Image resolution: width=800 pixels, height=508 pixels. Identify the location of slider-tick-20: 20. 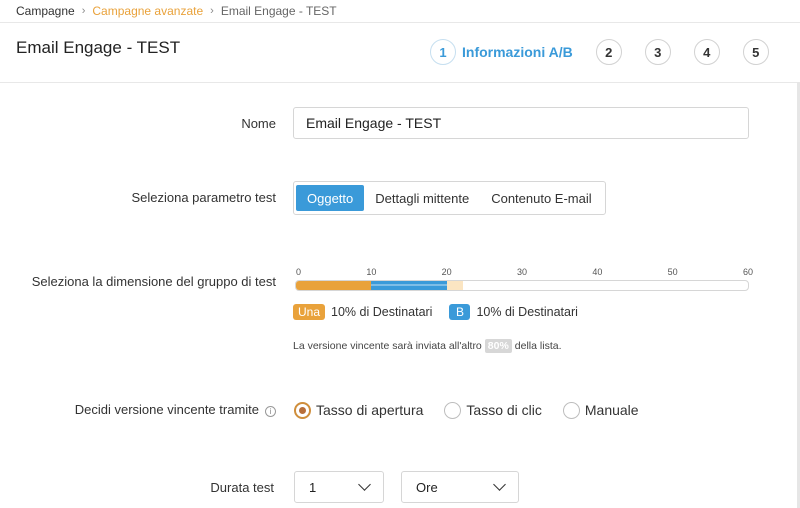
(446, 272).